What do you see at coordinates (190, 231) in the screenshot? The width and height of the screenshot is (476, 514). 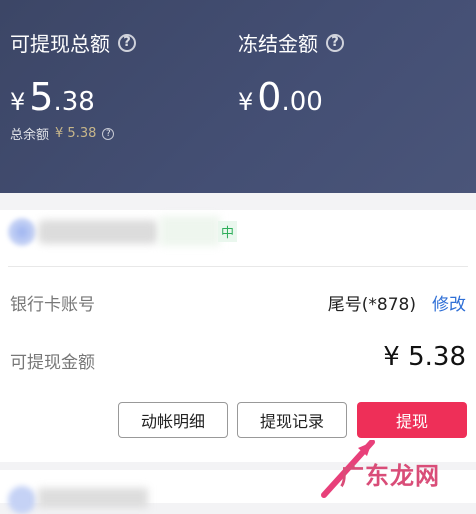 I see `bank-tag-blurred` at bounding box center [190, 231].